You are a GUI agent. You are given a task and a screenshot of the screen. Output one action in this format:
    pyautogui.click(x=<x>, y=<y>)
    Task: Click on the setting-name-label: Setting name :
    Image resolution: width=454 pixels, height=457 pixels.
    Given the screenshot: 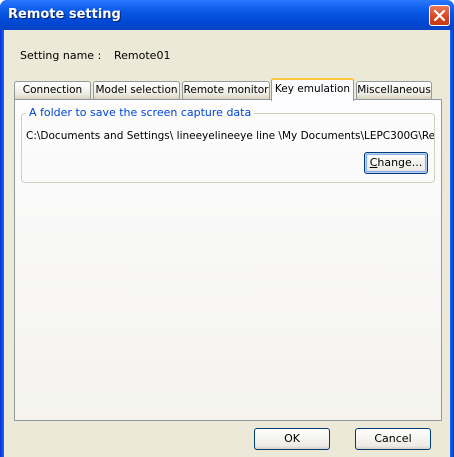 What is the action you would take?
    pyautogui.click(x=61, y=55)
    